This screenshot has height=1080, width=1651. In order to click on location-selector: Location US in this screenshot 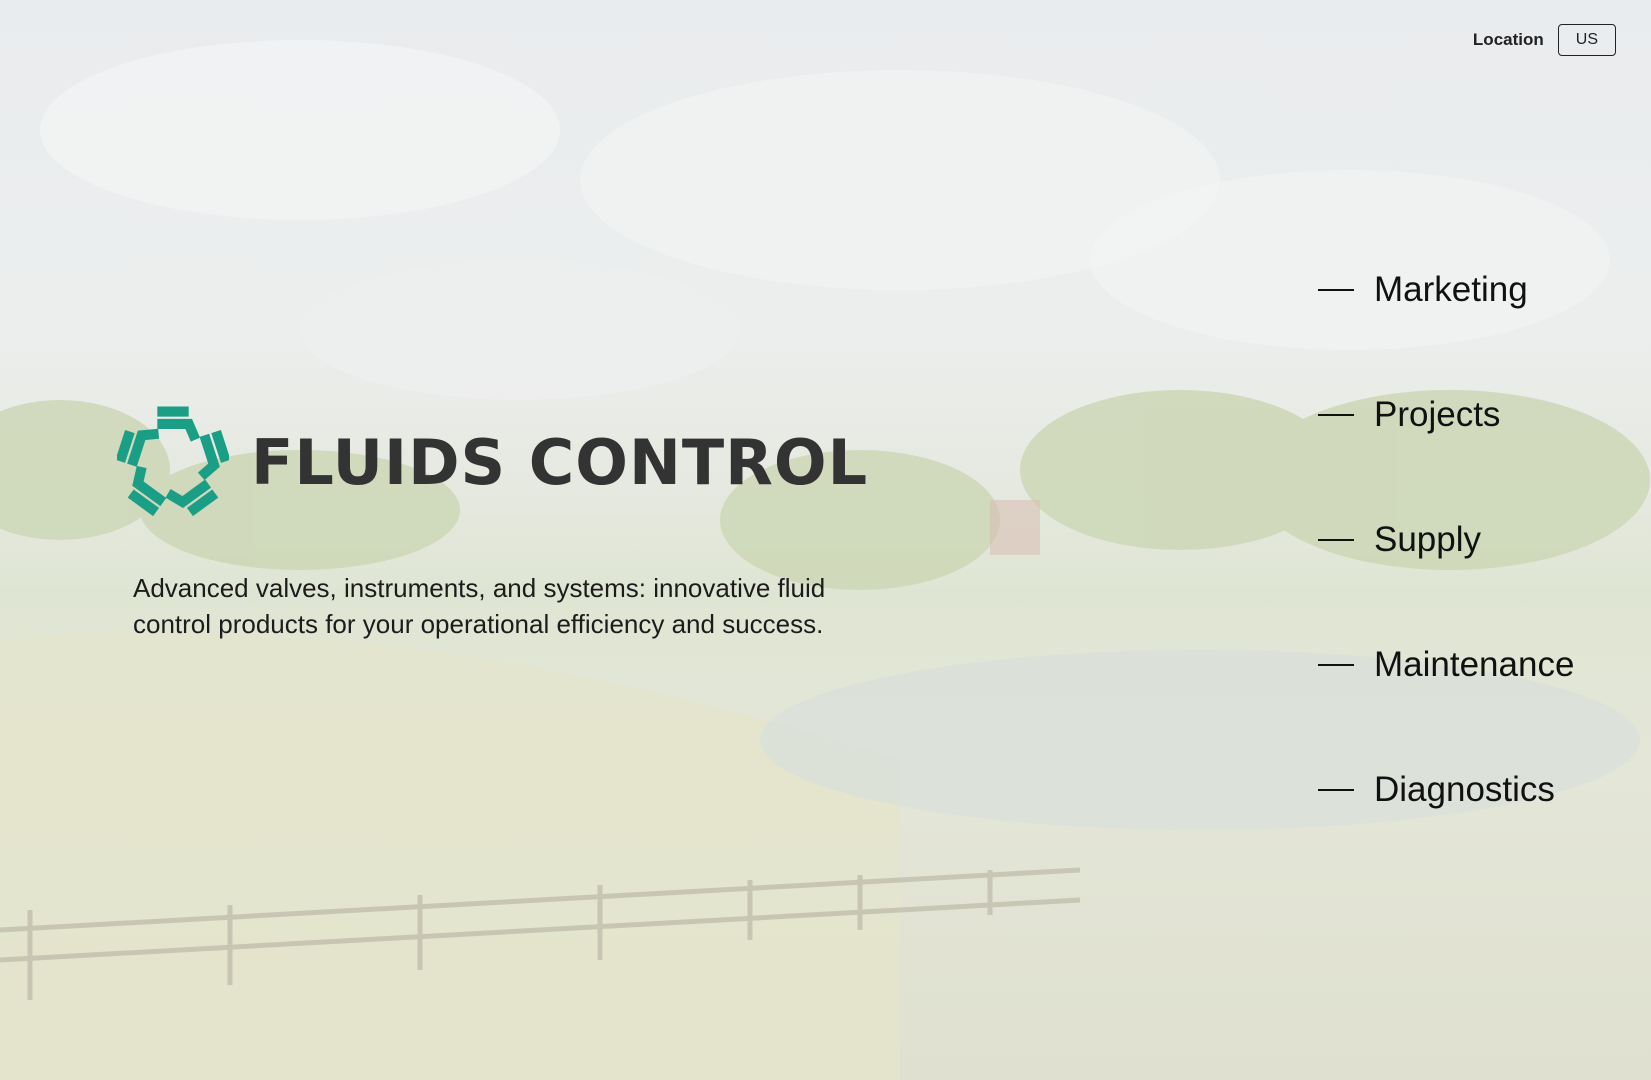, I will do `click(1544, 40)`.